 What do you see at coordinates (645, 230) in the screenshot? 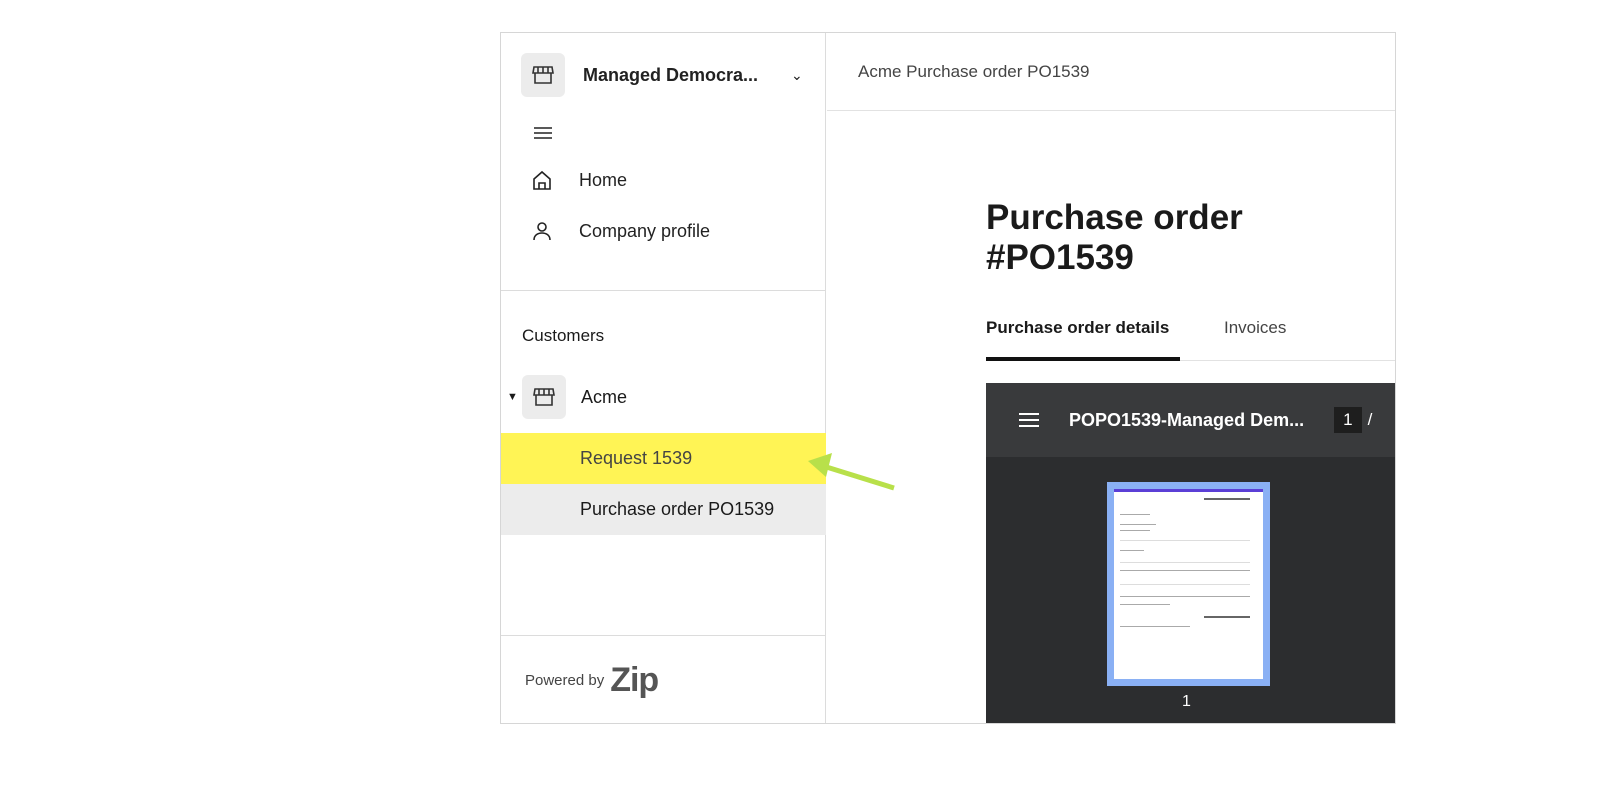
I see `sidebar-item-label: Company profile` at bounding box center [645, 230].